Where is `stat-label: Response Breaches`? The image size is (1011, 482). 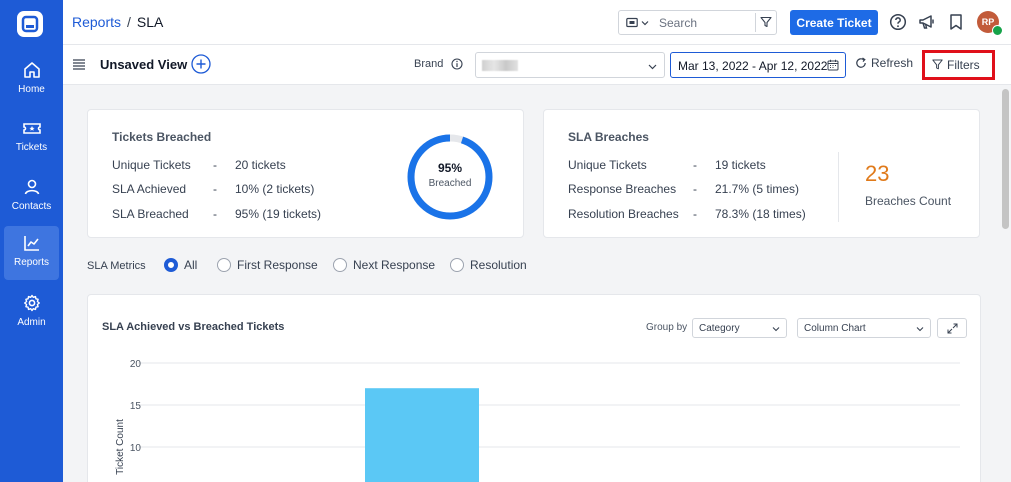 stat-label: Response Breaches is located at coordinates (622, 189).